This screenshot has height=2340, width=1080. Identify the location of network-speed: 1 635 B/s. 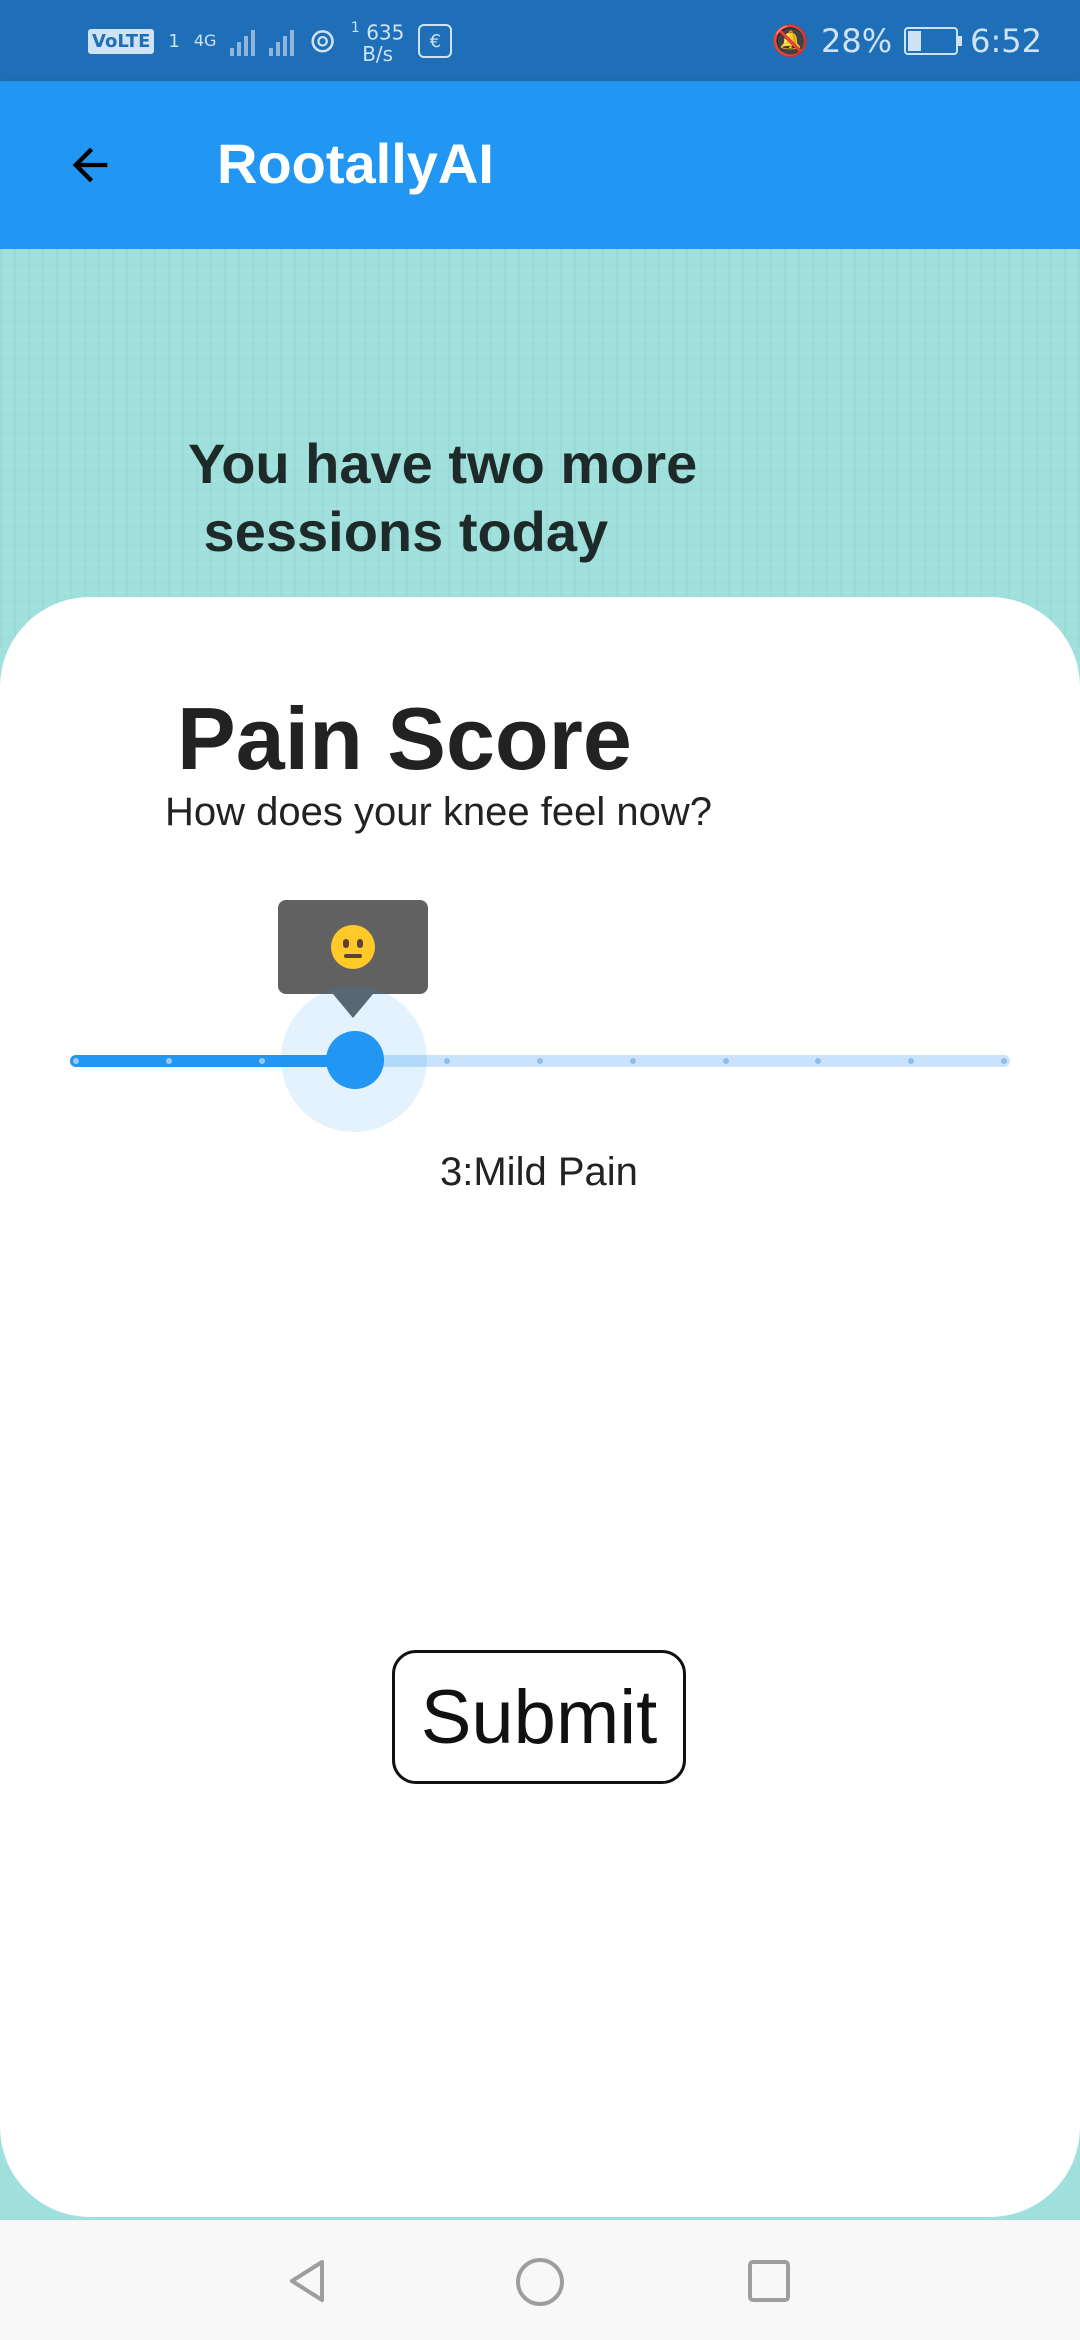
(377, 41).